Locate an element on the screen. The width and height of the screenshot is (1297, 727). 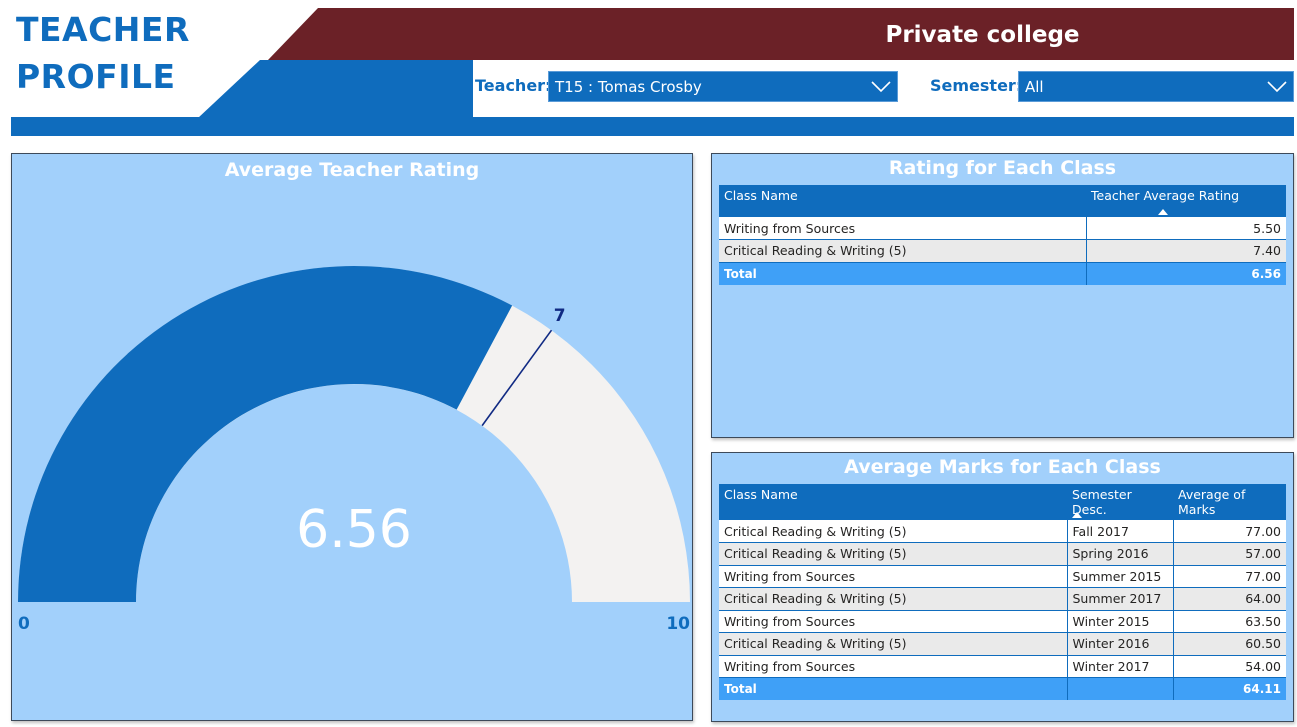
gauge-min-label: 0 is located at coordinates (24, 624).